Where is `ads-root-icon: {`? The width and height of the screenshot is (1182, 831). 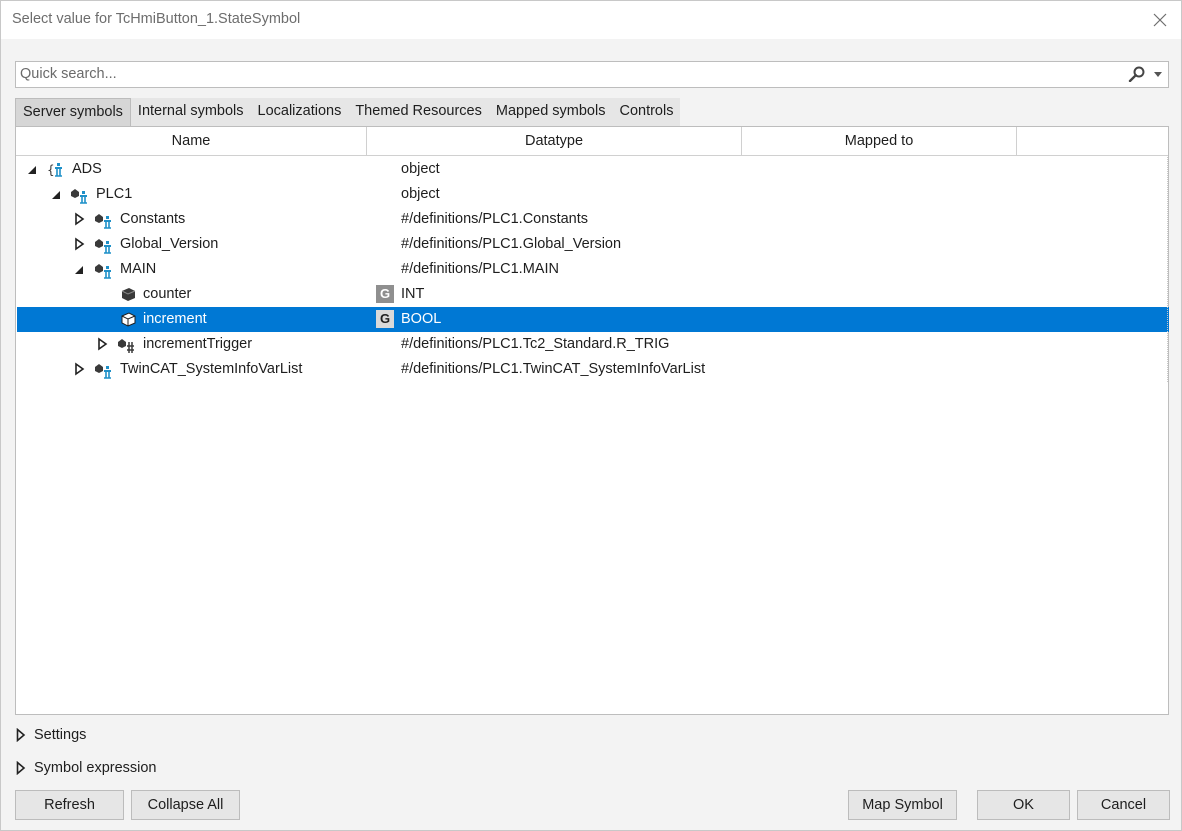 ads-root-icon: { is located at coordinates (54, 170).